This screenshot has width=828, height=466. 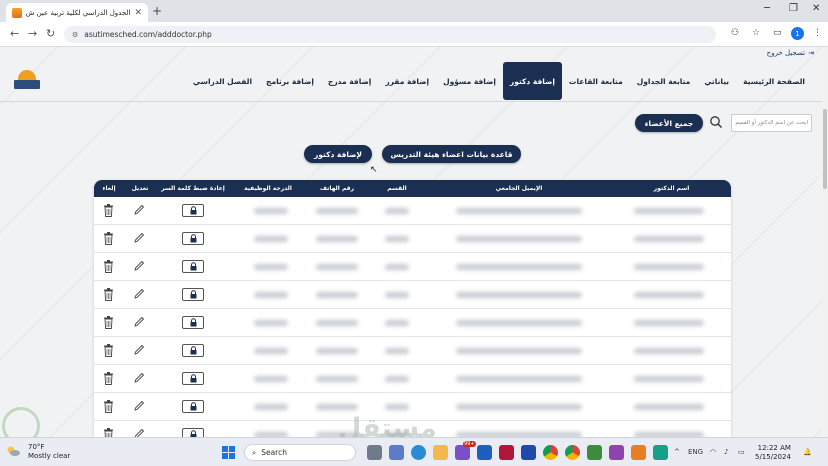 I want to click on widgets-icon, so click(x=396, y=452).